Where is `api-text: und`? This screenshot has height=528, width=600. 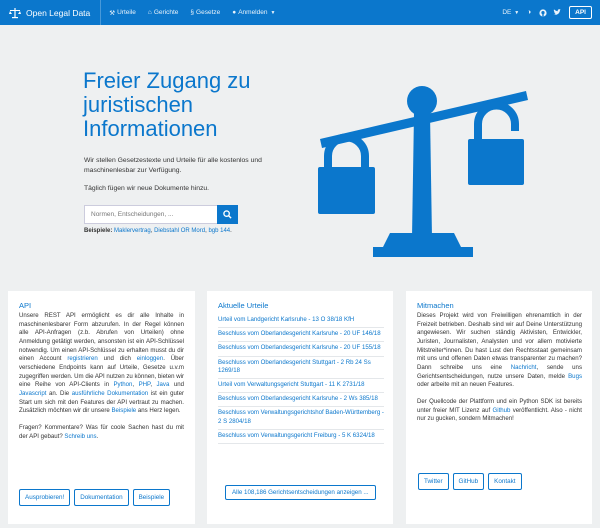 api-text: und is located at coordinates (176, 385).